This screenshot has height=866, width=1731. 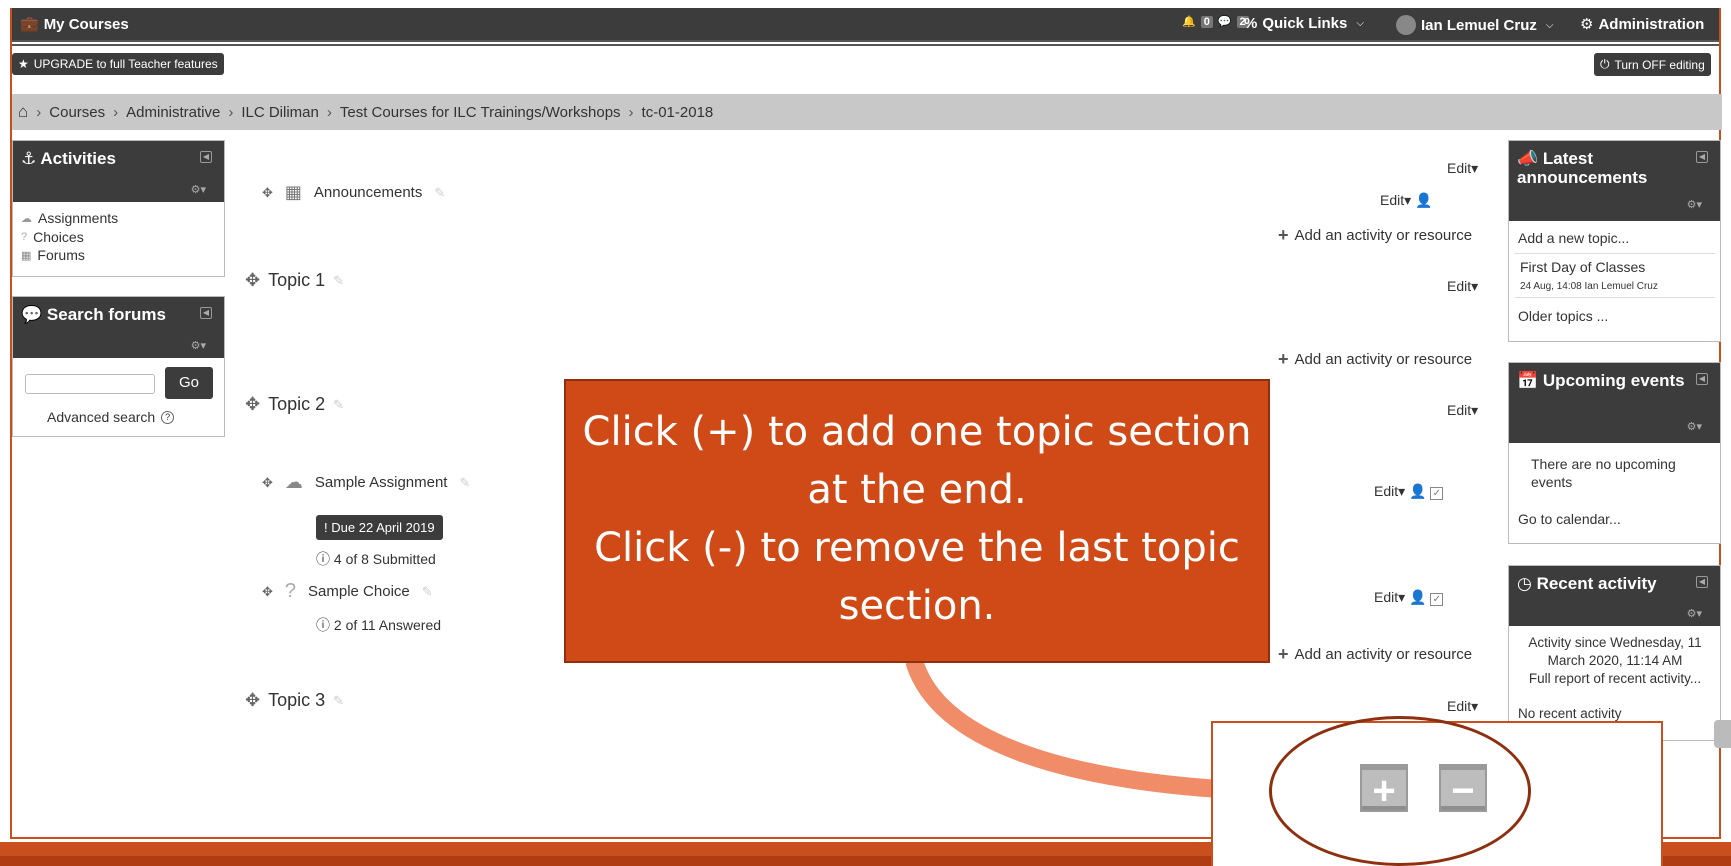 I want to click on callout-line-1: Click (+) to add one topic section, so click(x=917, y=432).